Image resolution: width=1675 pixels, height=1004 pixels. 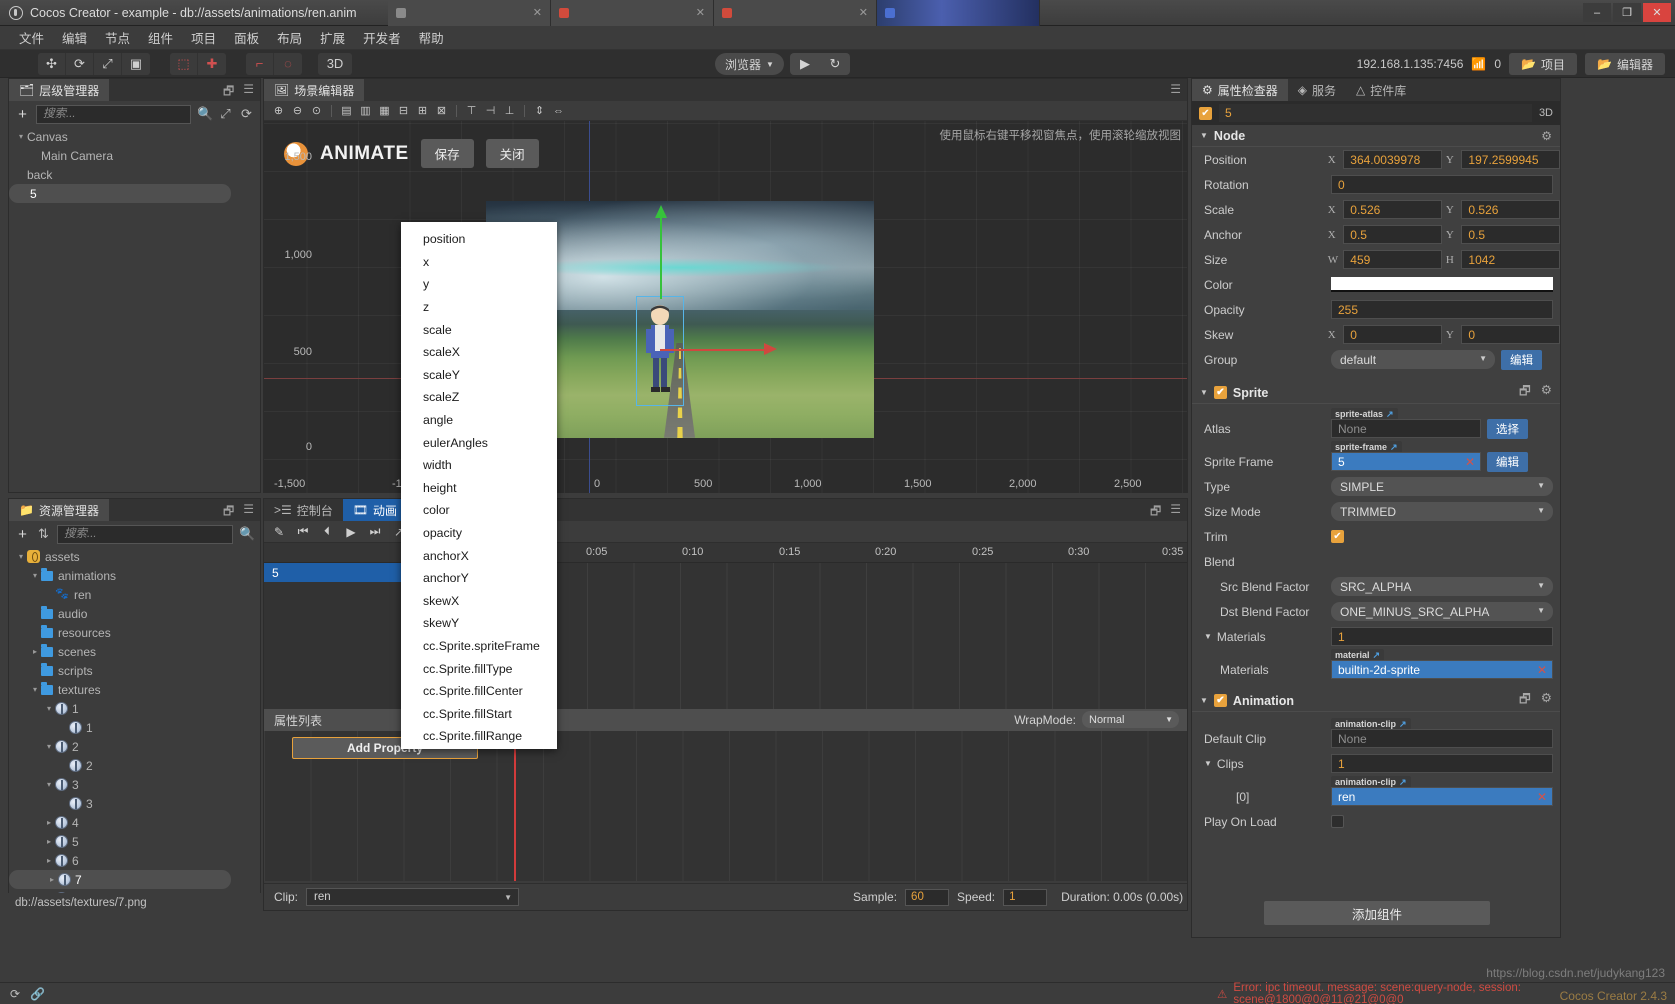 What do you see at coordinates (1406, 456) in the screenshot?
I see `sprite-frame-field: sprite-frame ↗ 5 ✕` at bounding box center [1406, 456].